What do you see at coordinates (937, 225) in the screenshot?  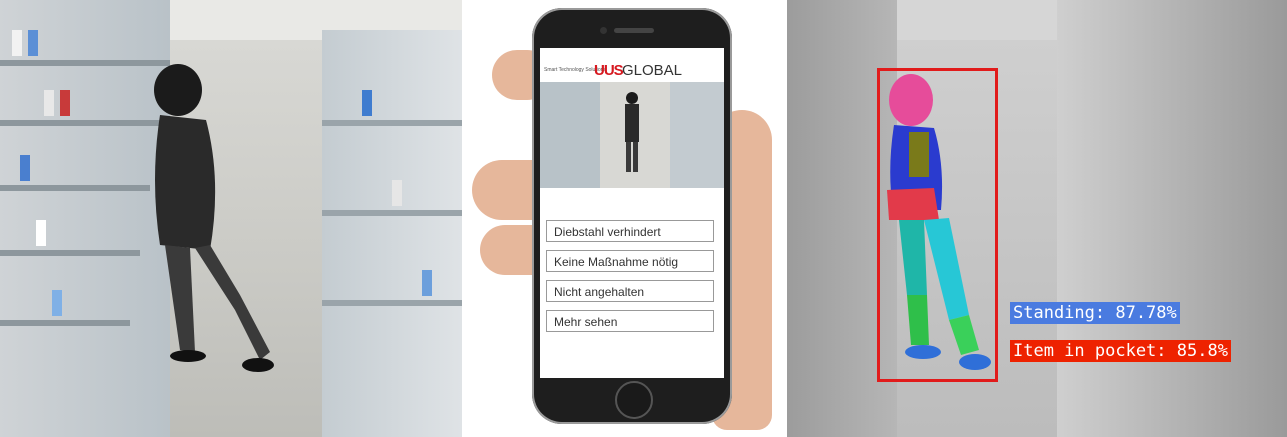 I see `detection-bounding-box` at bounding box center [937, 225].